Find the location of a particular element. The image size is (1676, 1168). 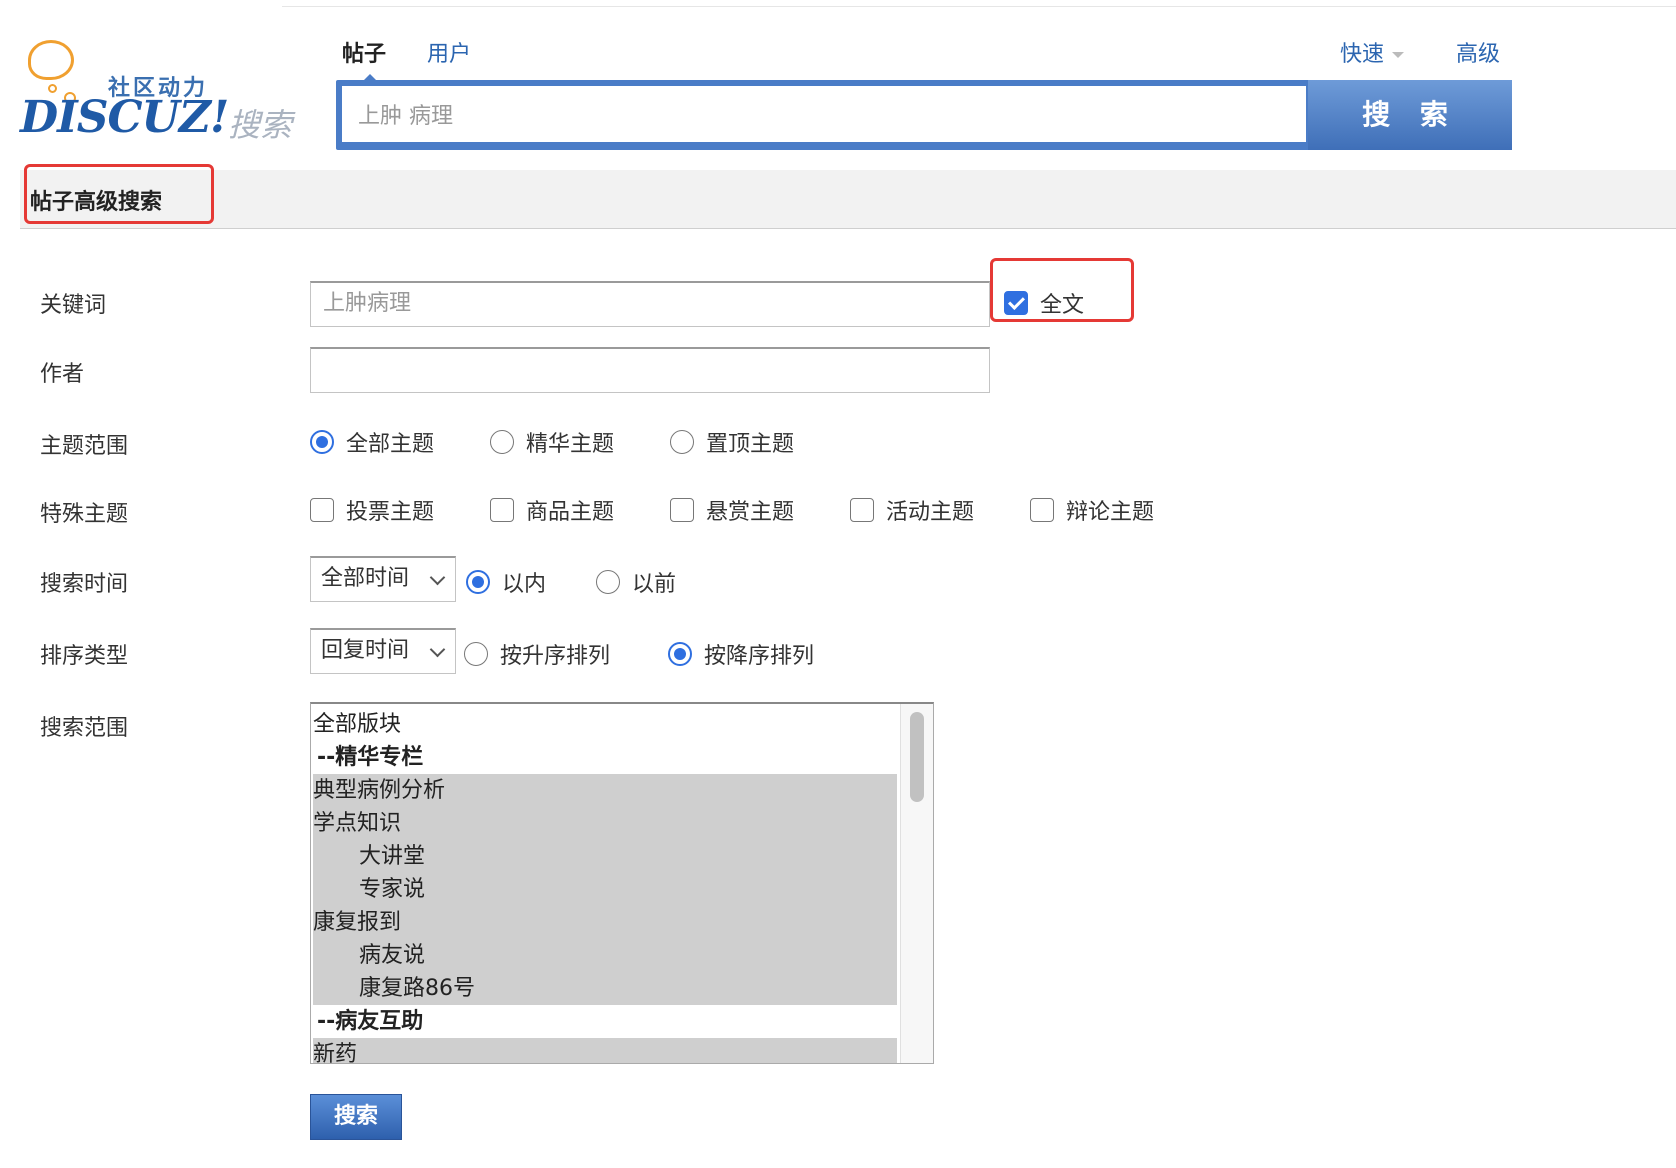

topic-scope-sticky: 置顶主题 is located at coordinates (732, 442).